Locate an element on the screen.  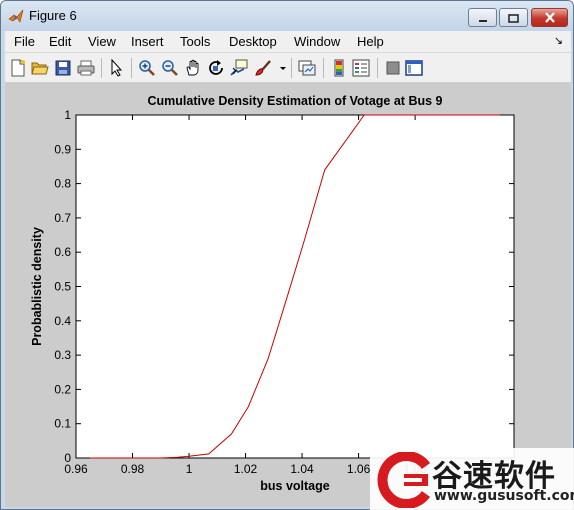
y-tick-label: 1 is located at coordinates (67, 115).